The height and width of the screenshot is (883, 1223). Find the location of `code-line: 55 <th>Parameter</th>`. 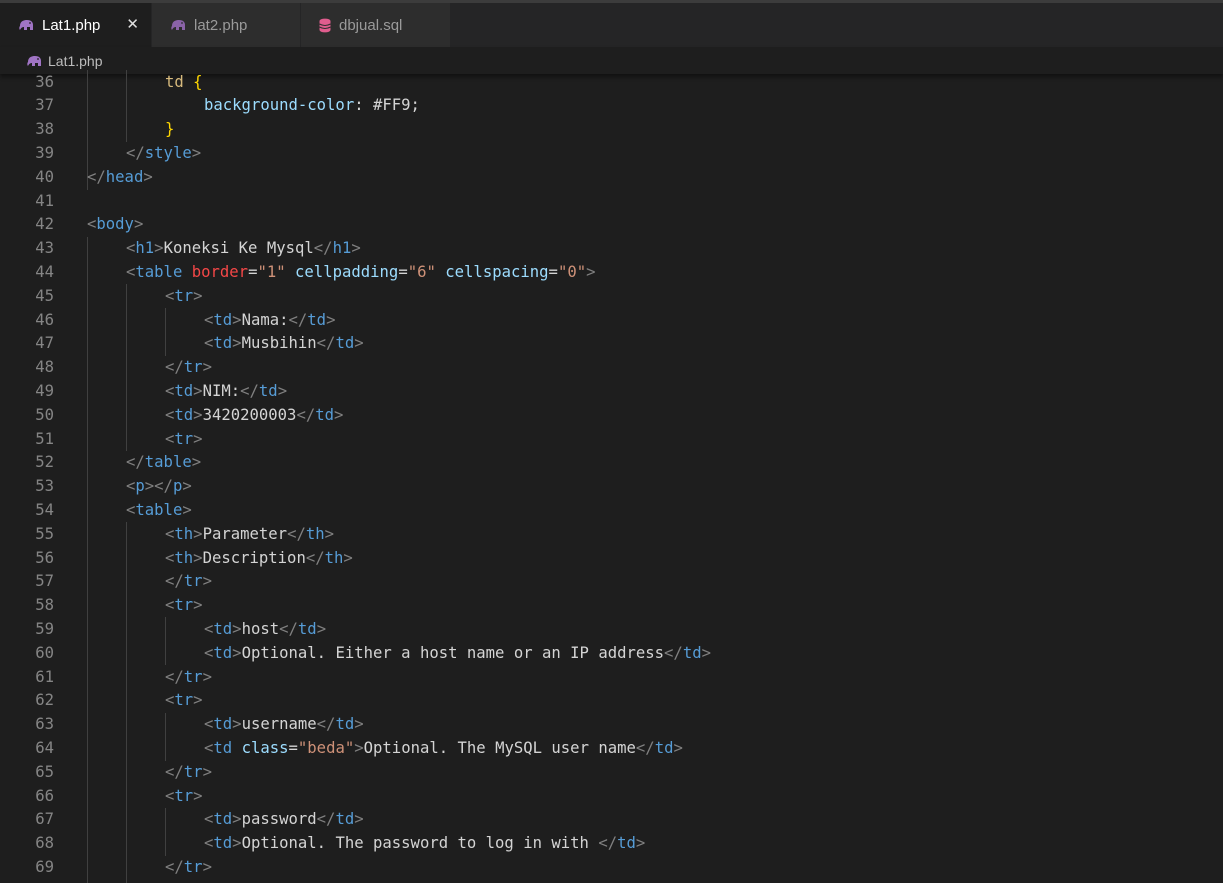

code-line: 55 <th>Parameter</th> is located at coordinates (611, 535).